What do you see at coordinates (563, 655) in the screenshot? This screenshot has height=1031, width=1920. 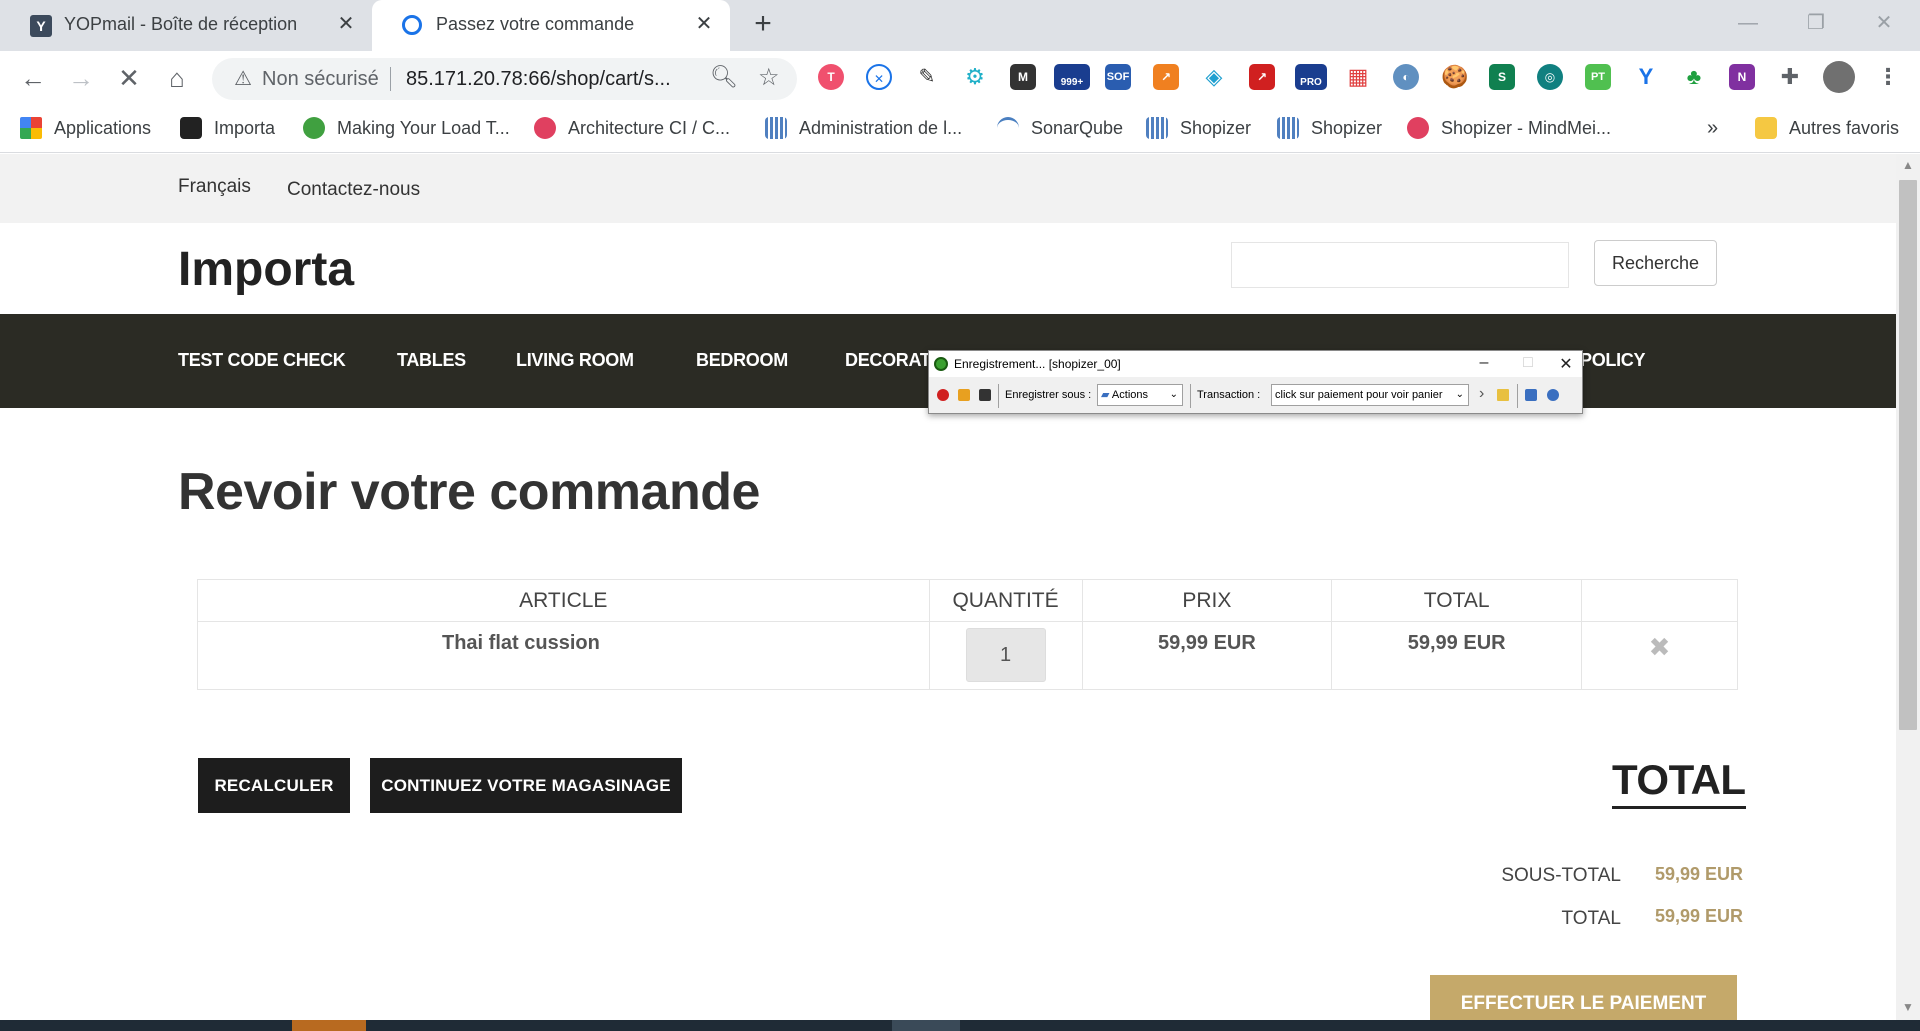 I see `cart-item-name: Thai flat cussion` at bounding box center [563, 655].